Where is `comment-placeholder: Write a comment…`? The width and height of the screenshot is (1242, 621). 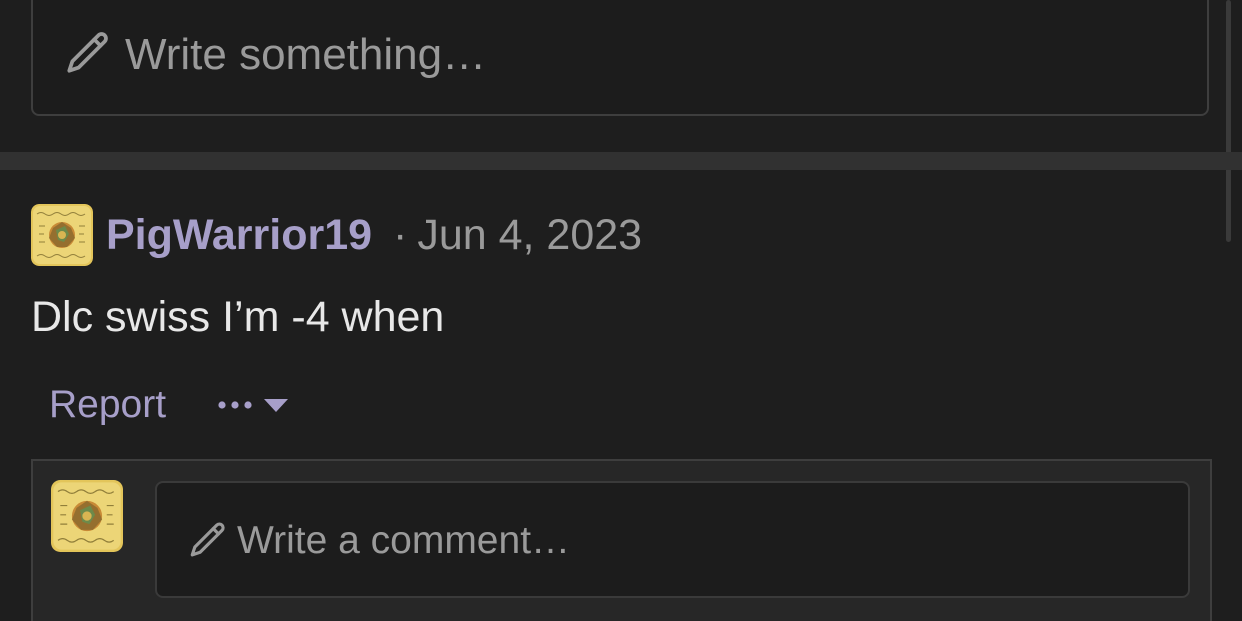
comment-placeholder: Write a comment… is located at coordinates (404, 540).